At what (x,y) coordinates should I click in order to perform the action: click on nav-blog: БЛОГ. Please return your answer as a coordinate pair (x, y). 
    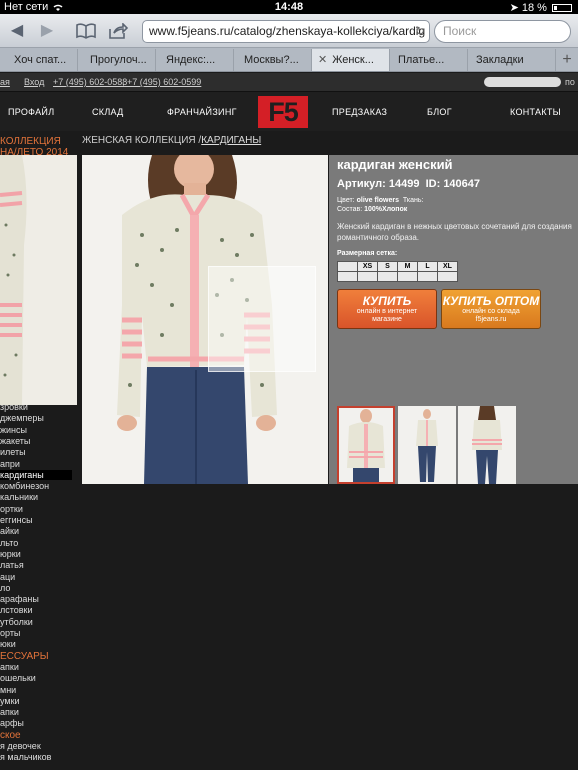
    Looking at the image, I should click on (439, 112).